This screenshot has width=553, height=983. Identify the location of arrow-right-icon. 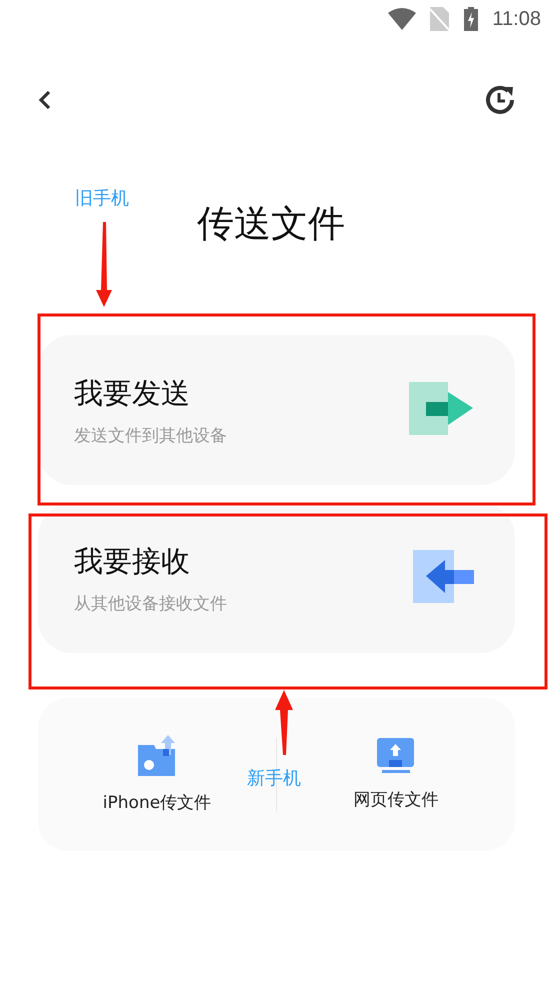
(442, 410).